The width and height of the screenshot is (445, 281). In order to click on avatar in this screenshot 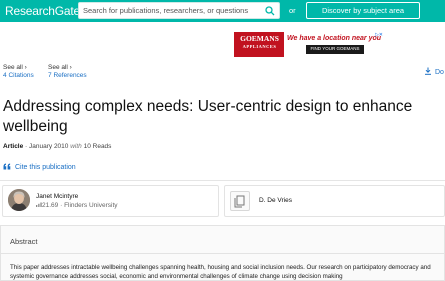, I will do `click(19, 200)`.